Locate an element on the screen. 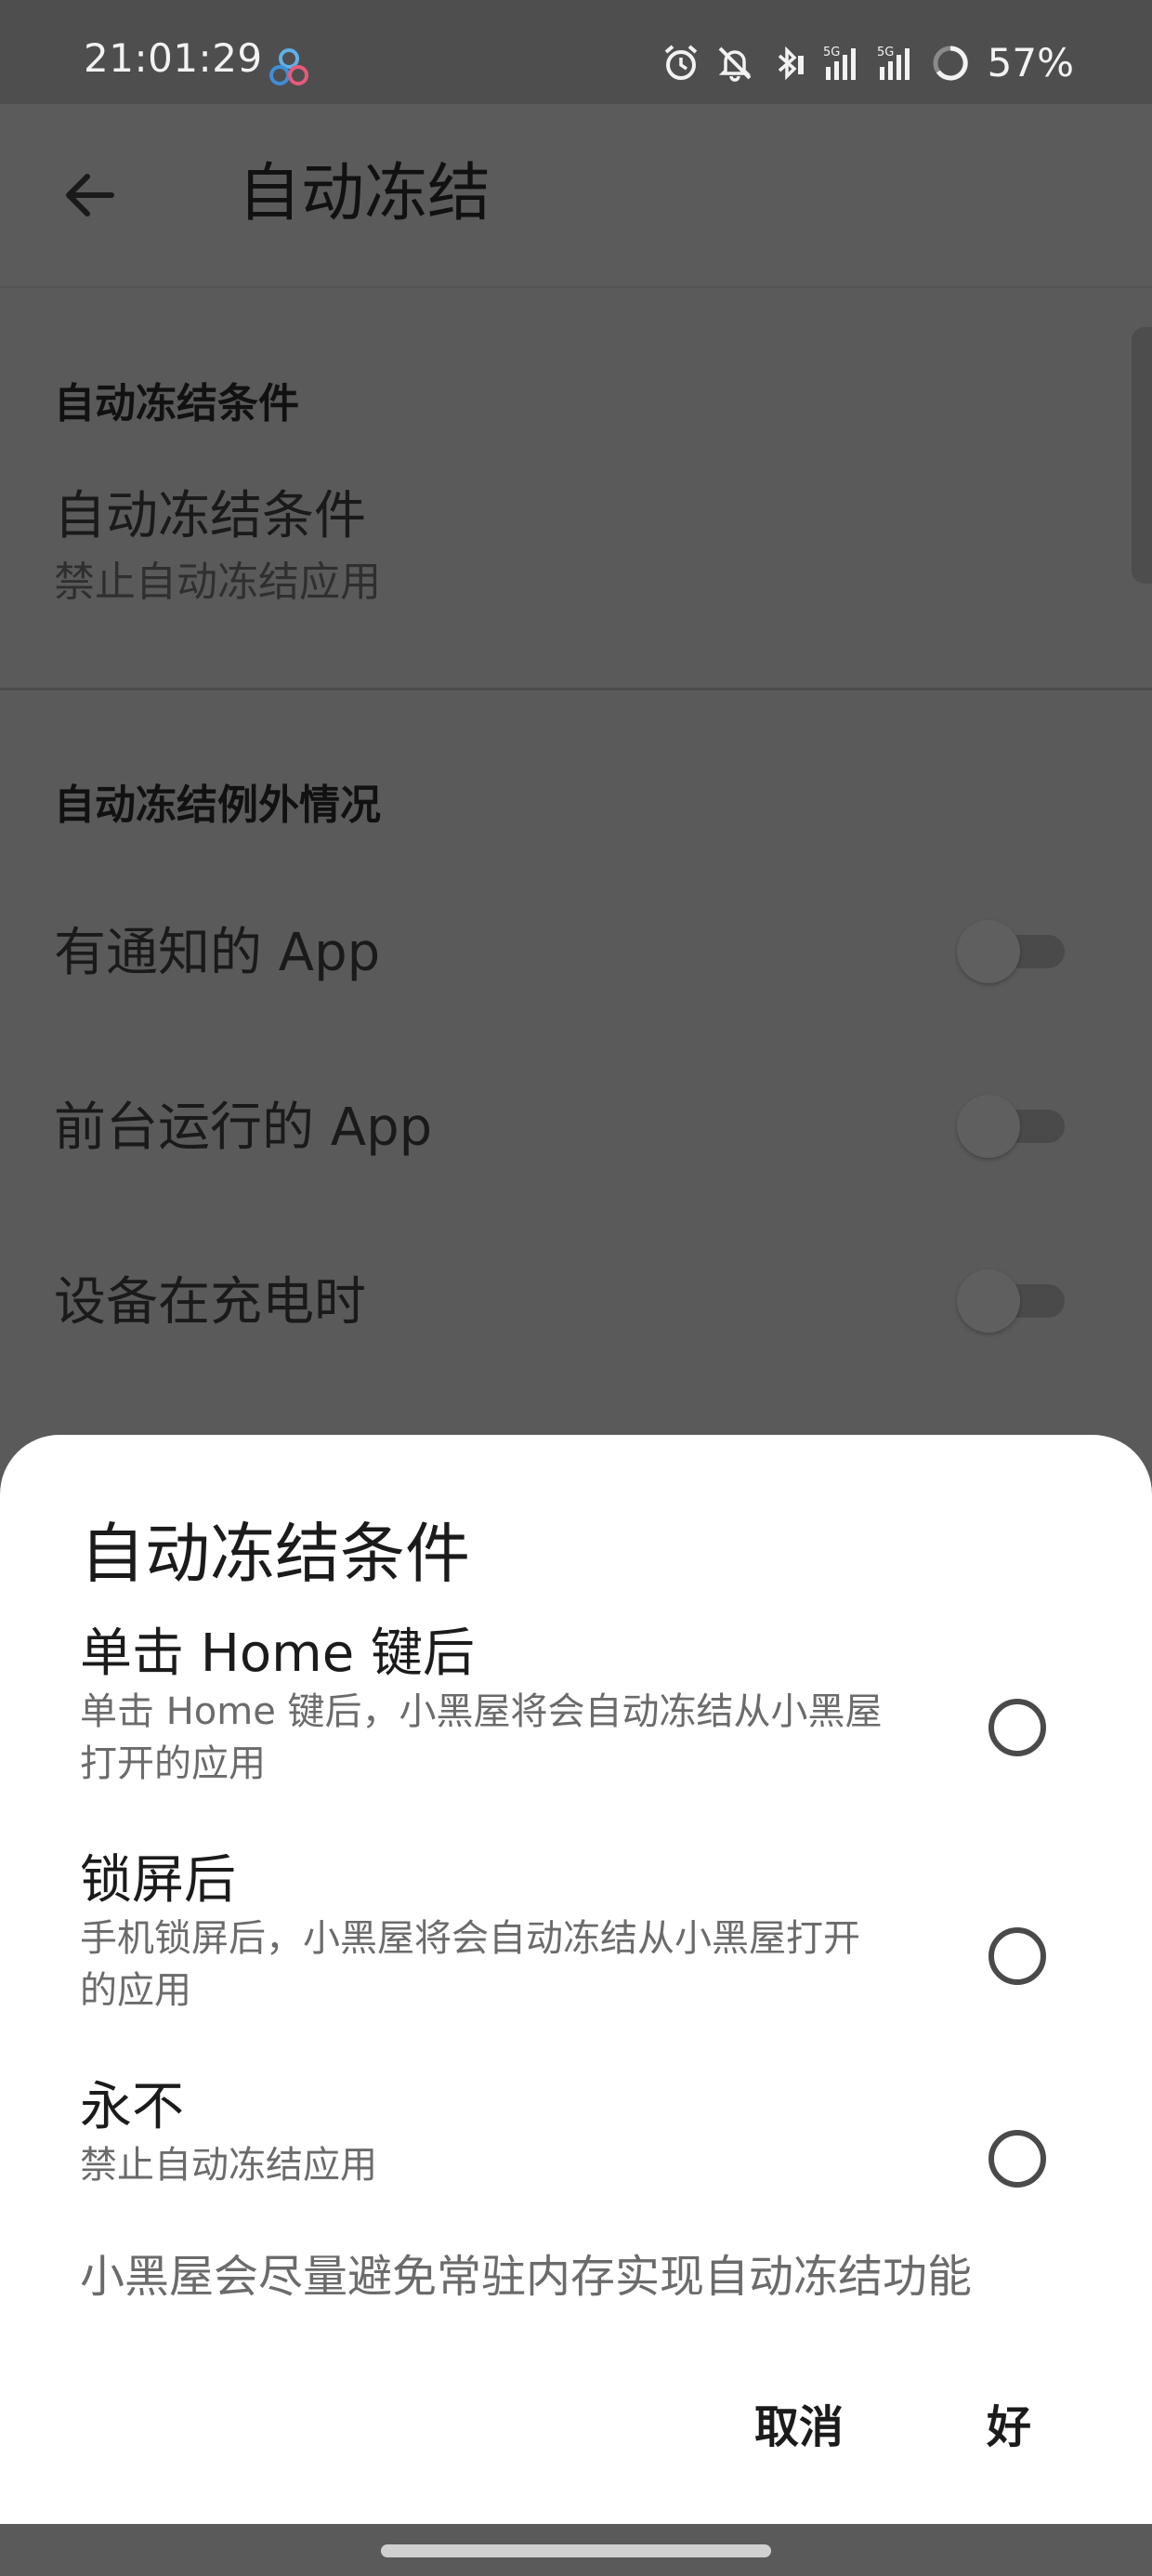  battery-percent: 57% is located at coordinates (1030, 62).